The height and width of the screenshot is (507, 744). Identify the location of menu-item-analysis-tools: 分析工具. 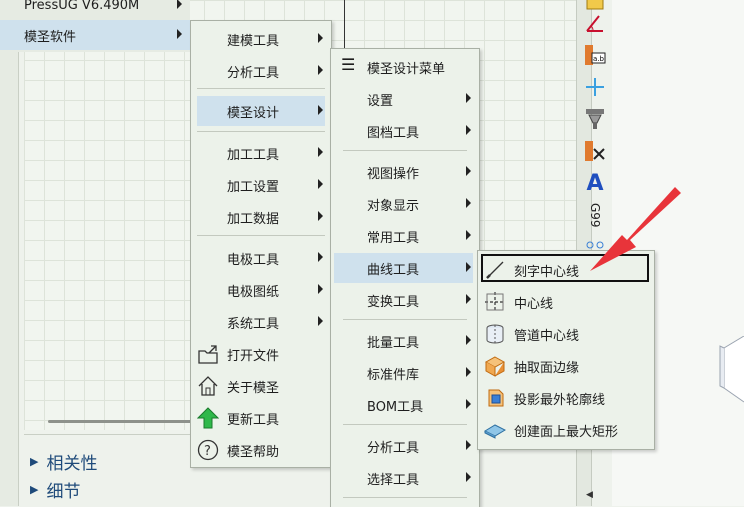
(261, 71).